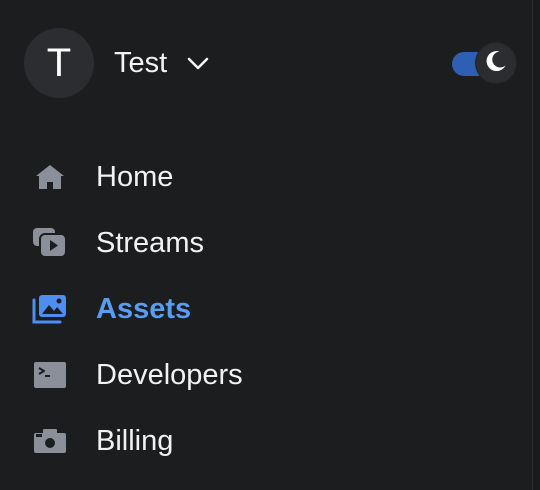 The width and height of the screenshot is (540, 490). What do you see at coordinates (198, 63) in the screenshot?
I see `chevron-down-icon` at bounding box center [198, 63].